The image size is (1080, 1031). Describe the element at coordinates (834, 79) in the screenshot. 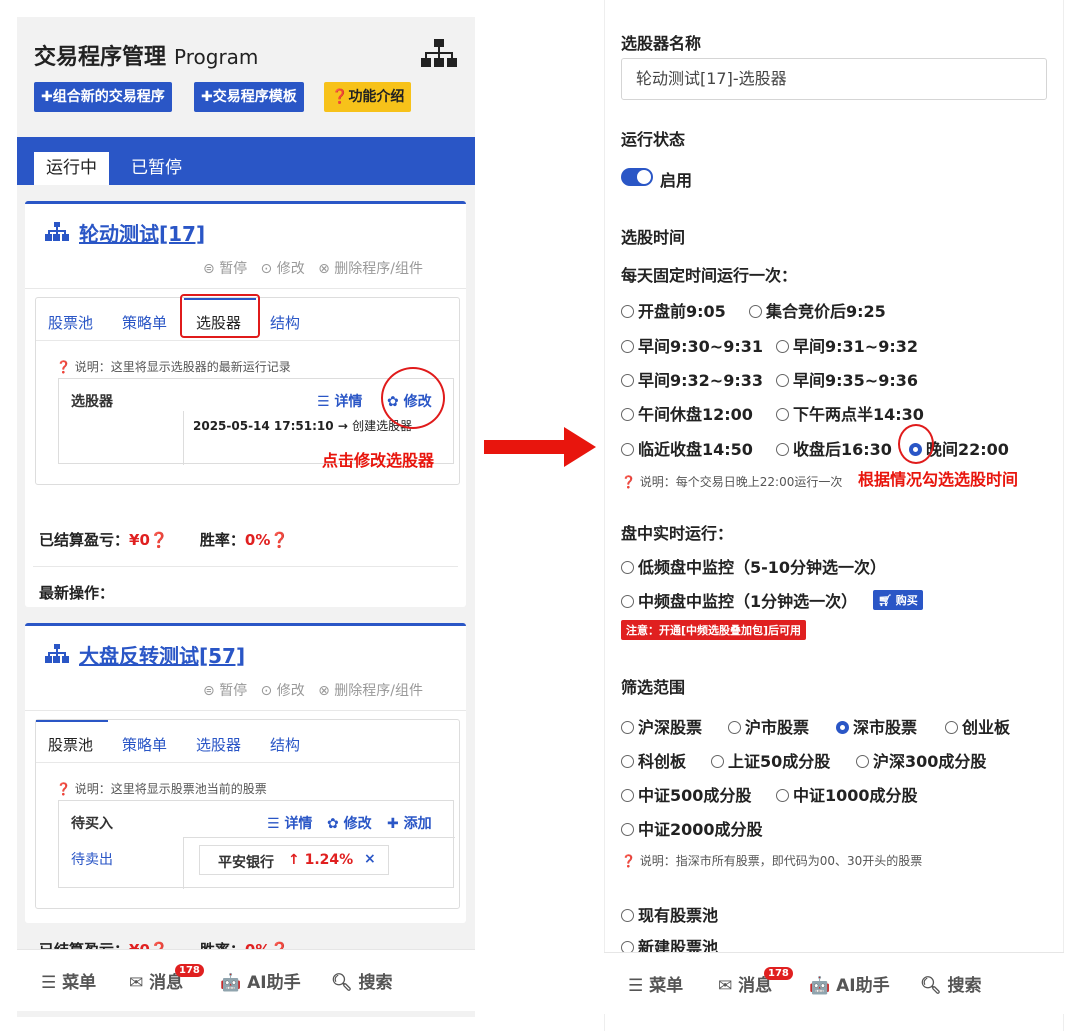

I see `selector-name-input: 轮动测试[17]-选股器` at that location.